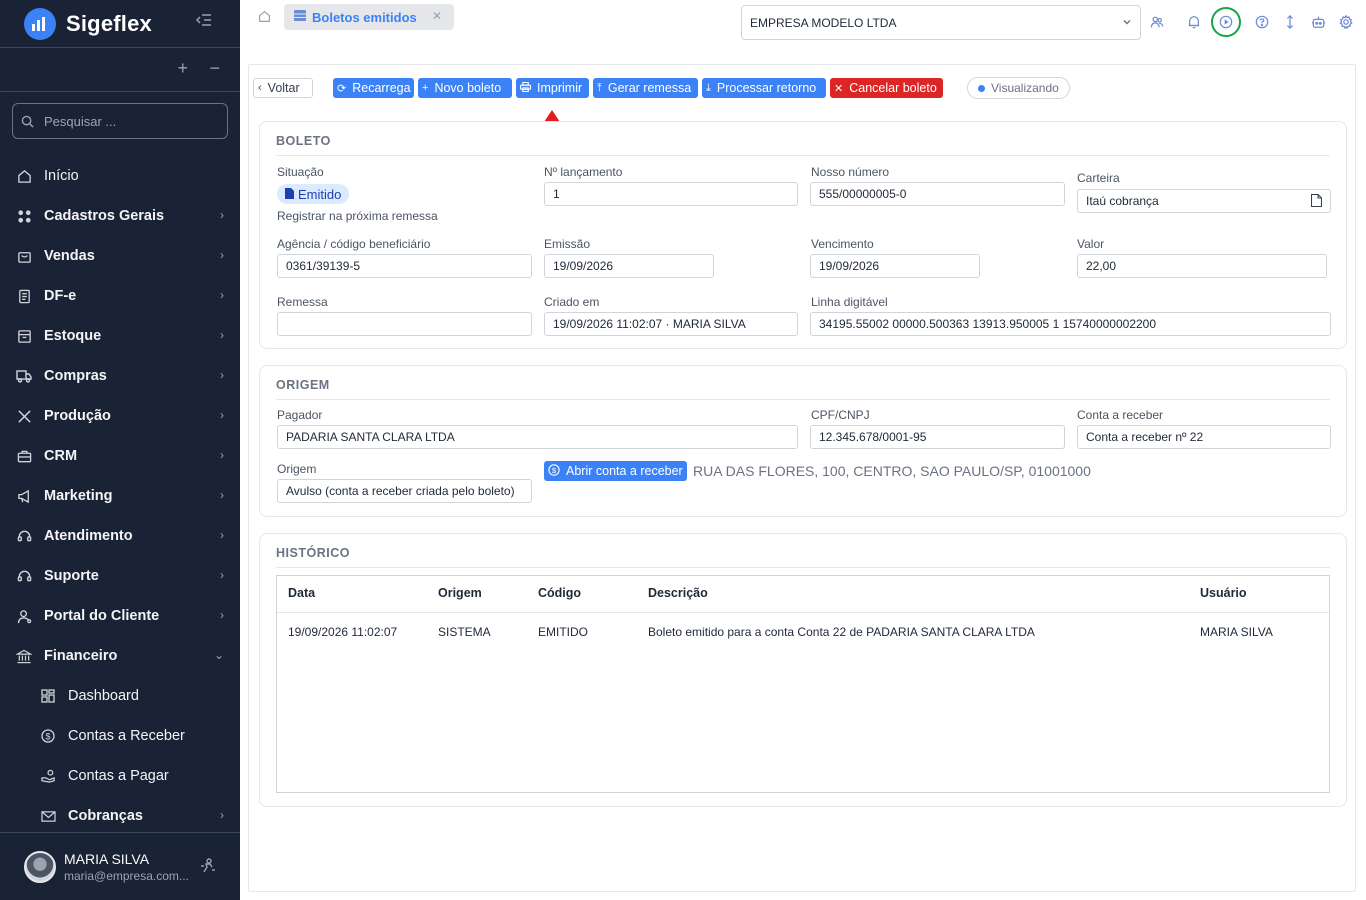 This screenshot has width=1366, height=900. Describe the element at coordinates (671, 324) in the screenshot. I see `criado-em-field: 19/09/2026 11:02:07 · MARIA SILVA` at that location.